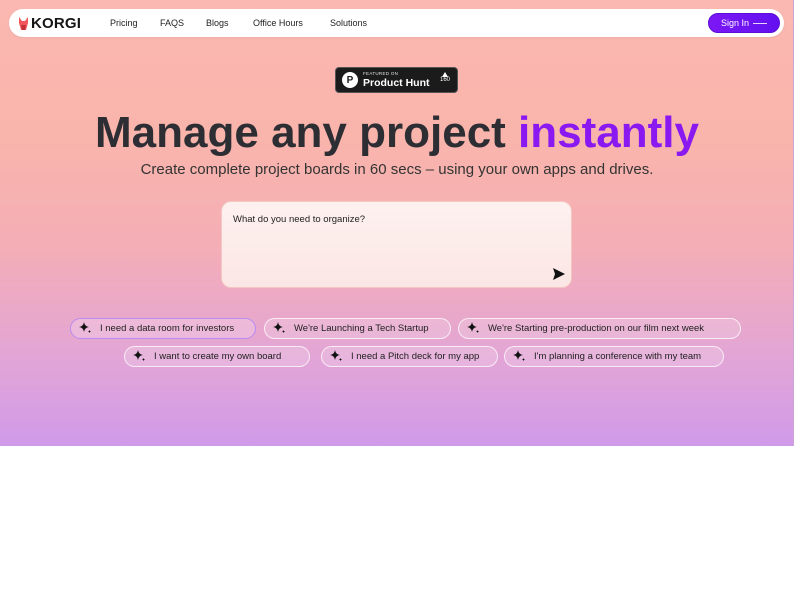  What do you see at coordinates (299, 219) in the screenshot?
I see `prompt-placeholder: What do you need to organize?` at bounding box center [299, 219].